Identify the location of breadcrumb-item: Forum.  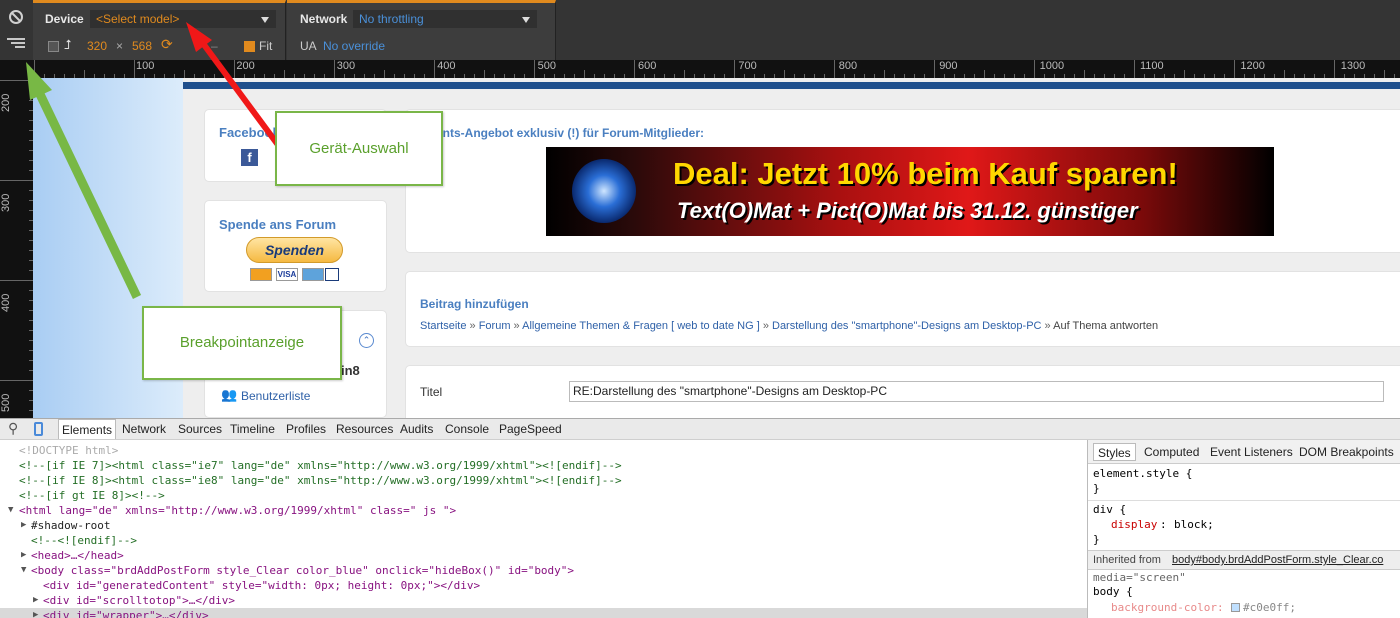
(495, 326).